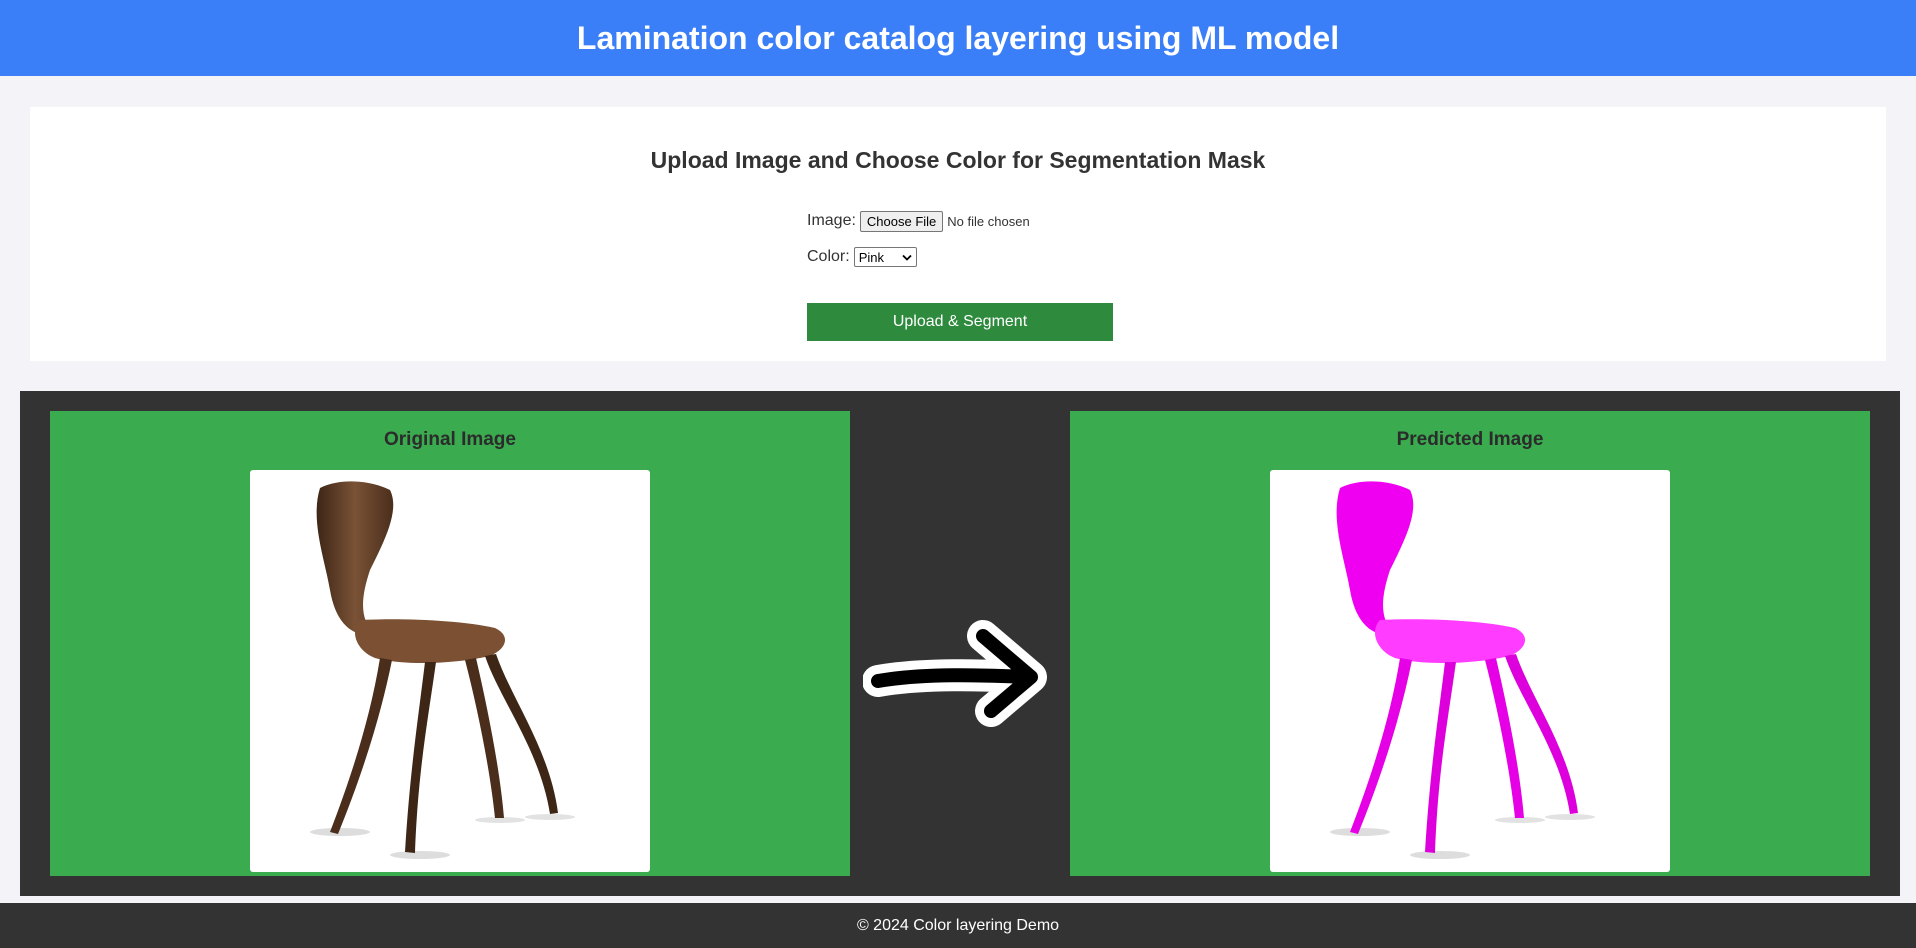  Describe the element at coordinates (1470, 671) in the screenshot. I see `predicted-image` at that location.